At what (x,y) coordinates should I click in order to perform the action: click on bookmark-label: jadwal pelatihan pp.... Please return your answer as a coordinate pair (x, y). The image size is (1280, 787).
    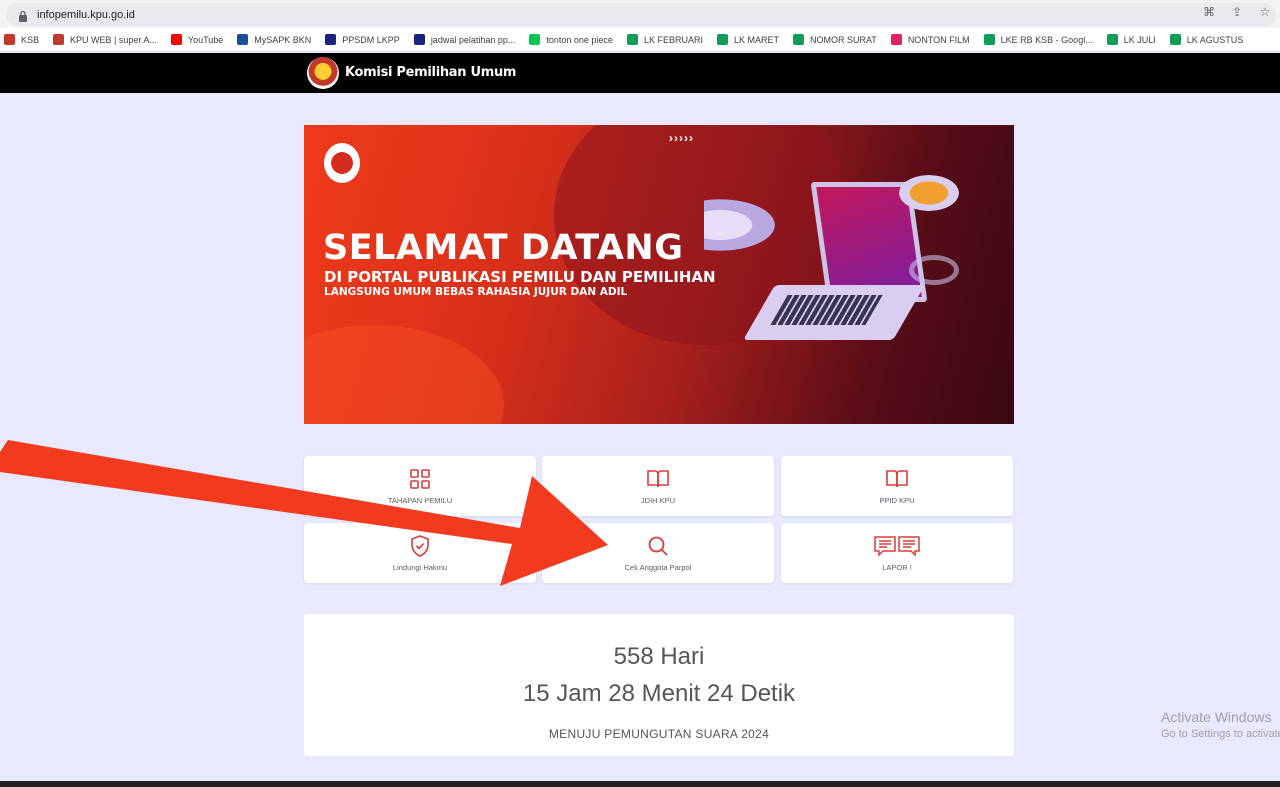
    Looking at the image, I should click on (473, 39).